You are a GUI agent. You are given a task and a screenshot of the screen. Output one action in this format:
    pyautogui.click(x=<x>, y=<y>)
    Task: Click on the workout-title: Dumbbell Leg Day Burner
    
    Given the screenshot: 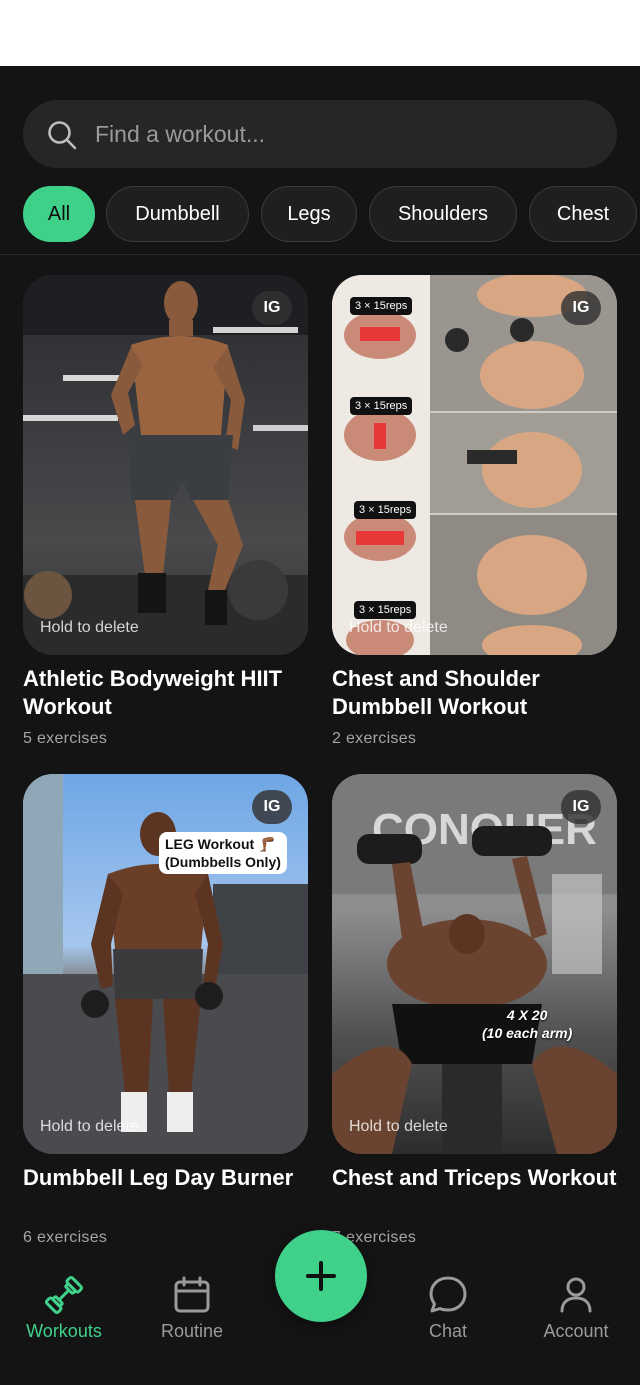 What is the action you would take?
    pyautogui.click(x=158, y=1177)
    